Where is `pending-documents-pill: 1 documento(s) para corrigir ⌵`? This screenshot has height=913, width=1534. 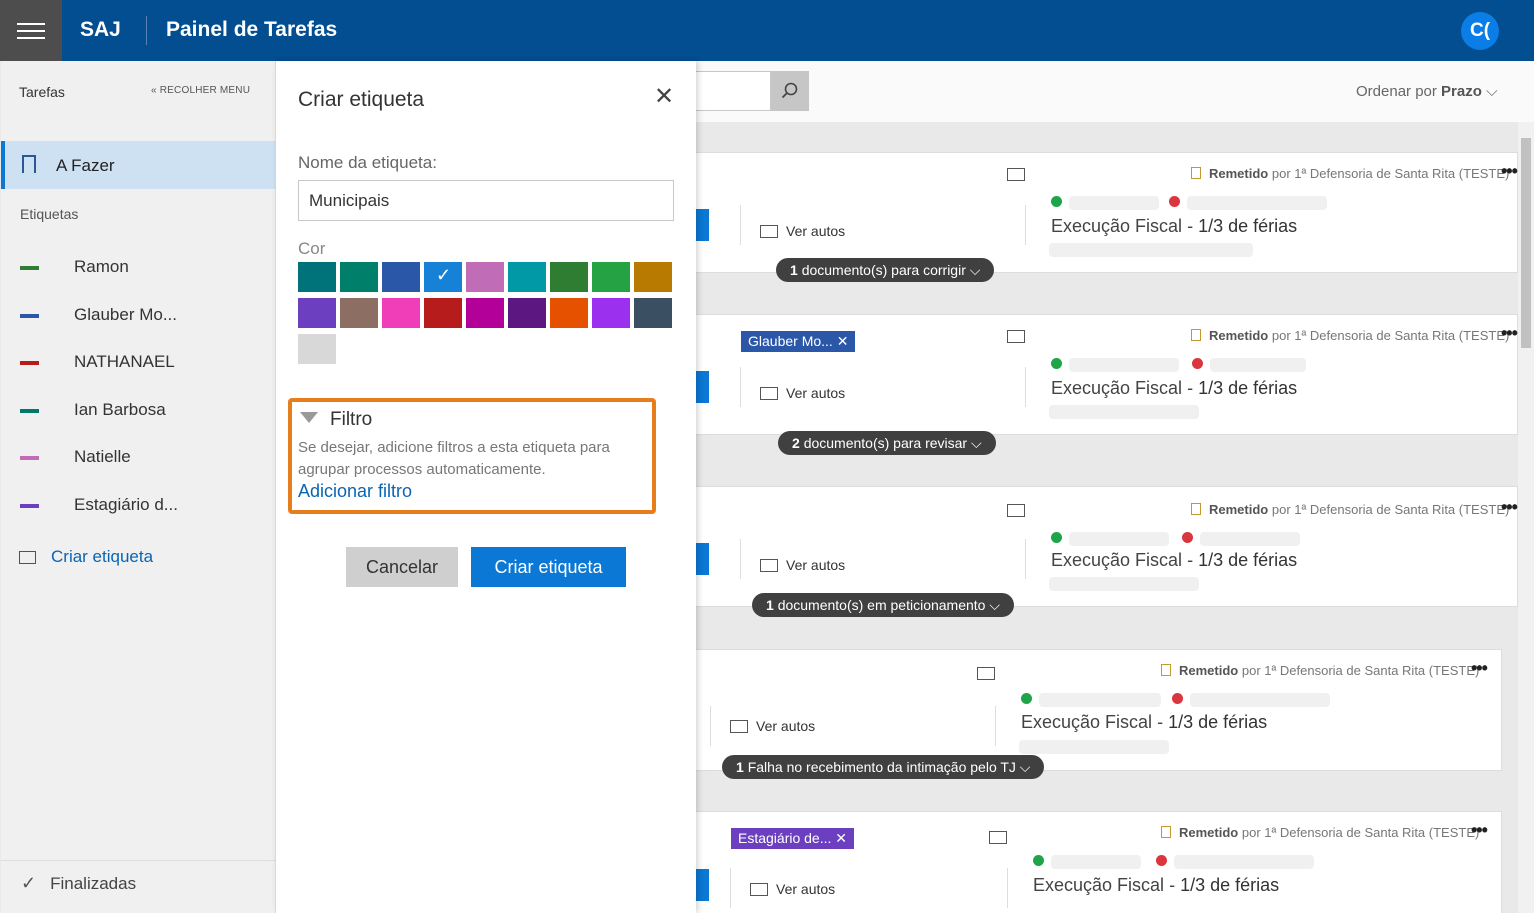 pending-documents-pill: 1 documento(s) para corrigir ⌵ is located at coordinates (885, 270).